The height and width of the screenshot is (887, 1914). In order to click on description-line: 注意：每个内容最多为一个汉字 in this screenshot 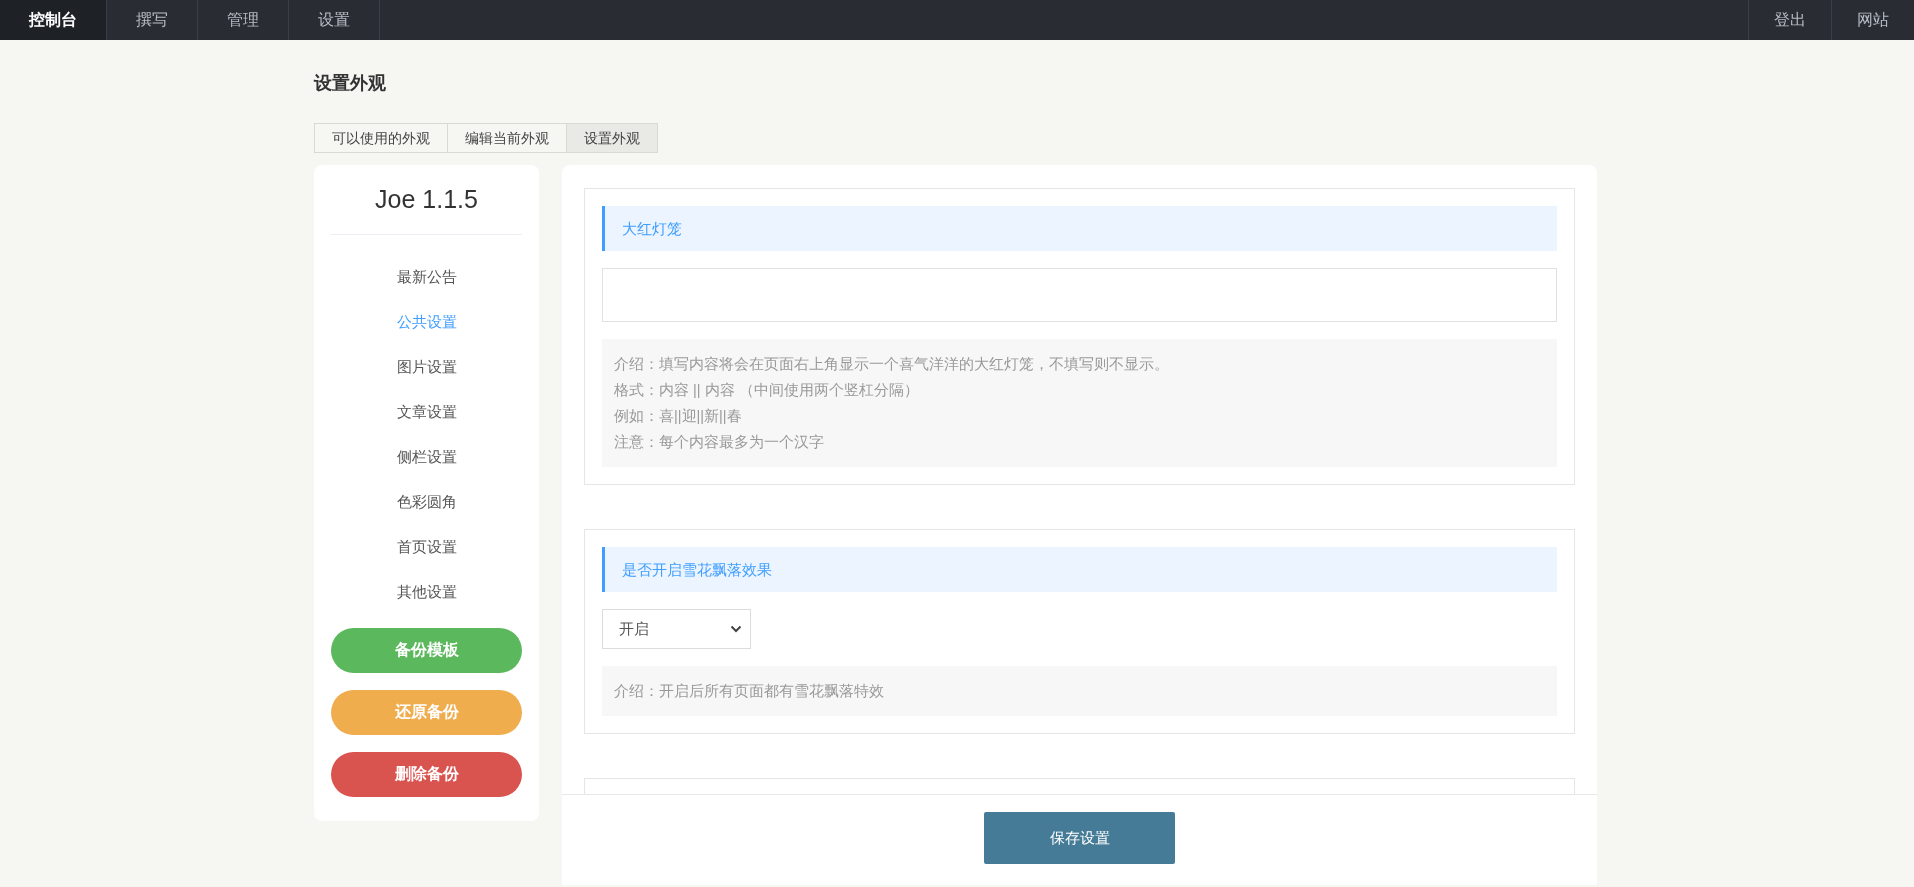, I will do `click(719, 442)`.